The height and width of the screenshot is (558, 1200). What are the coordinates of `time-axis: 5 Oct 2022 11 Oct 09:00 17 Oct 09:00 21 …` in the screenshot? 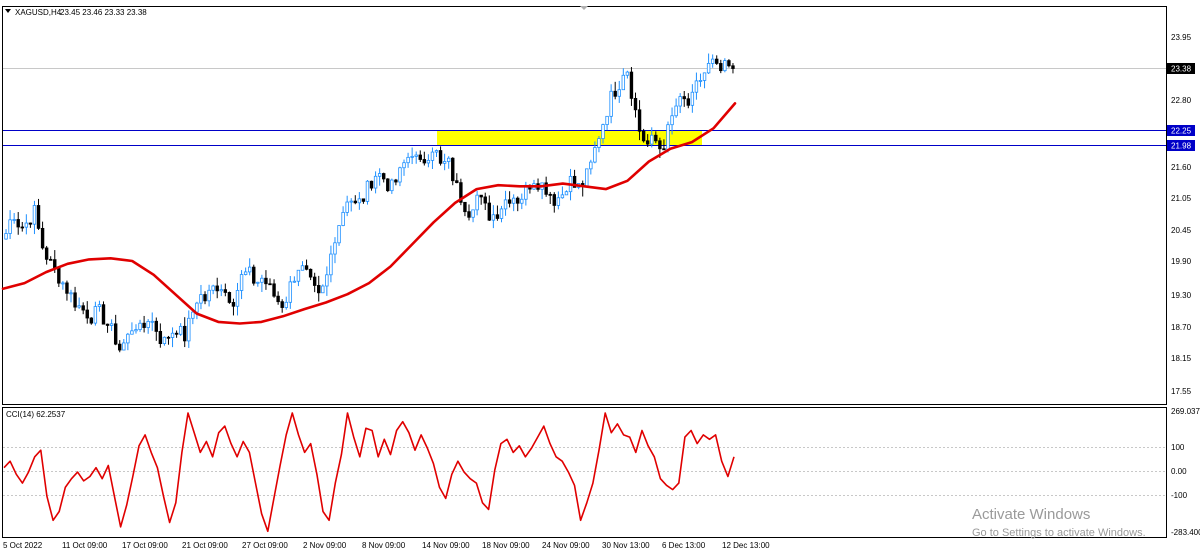 It's located at (386, 545).